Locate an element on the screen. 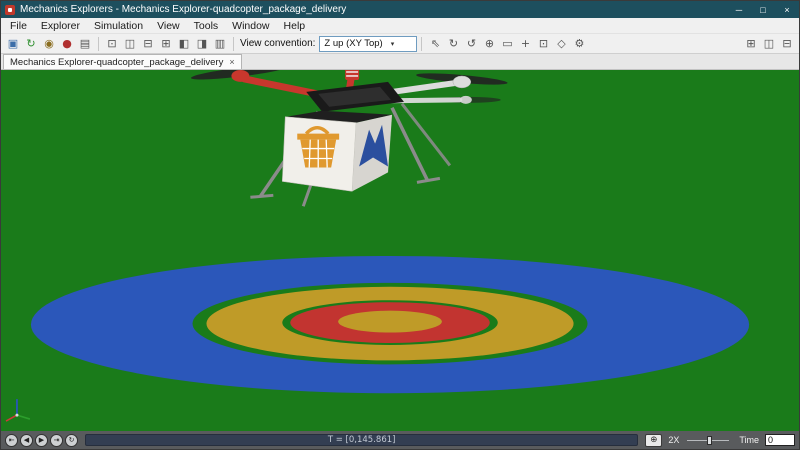 The height and width of the screenshot is (450, 800). minimize-button: ─ is located at coordinates (739, 9).